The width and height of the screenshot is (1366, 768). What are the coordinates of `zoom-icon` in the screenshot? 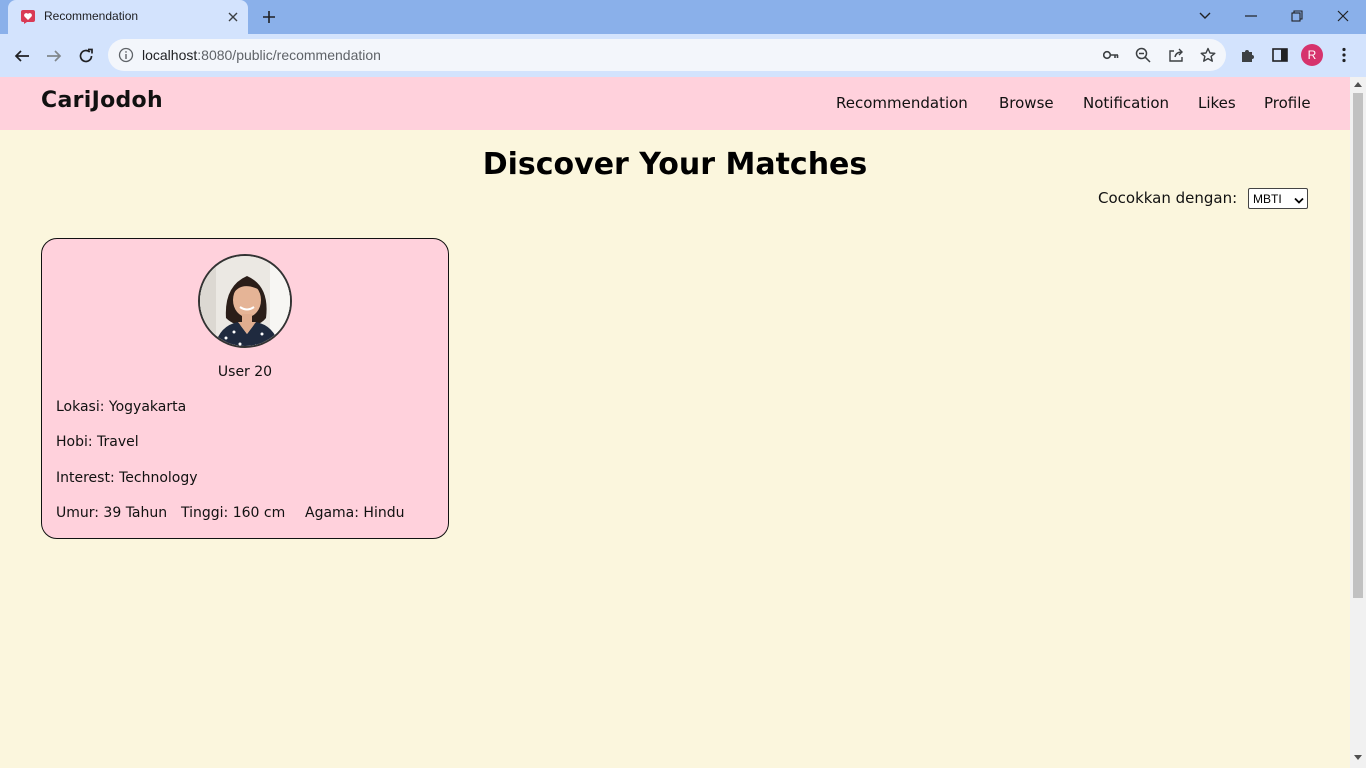 It's located at (1143, 55).